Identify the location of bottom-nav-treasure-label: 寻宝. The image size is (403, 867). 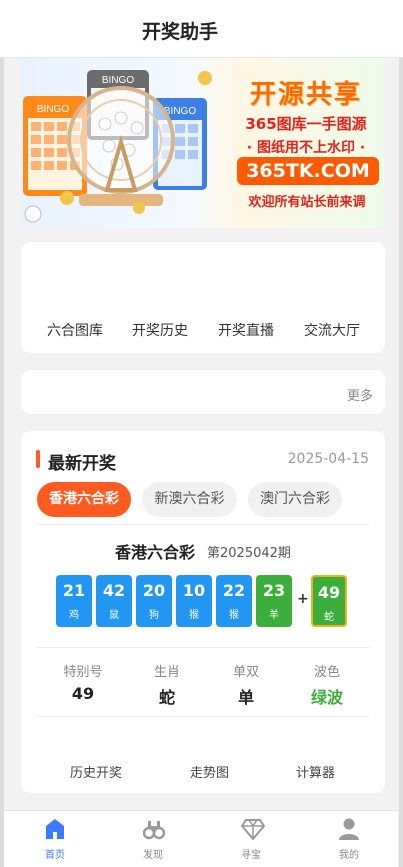
(251, 855).